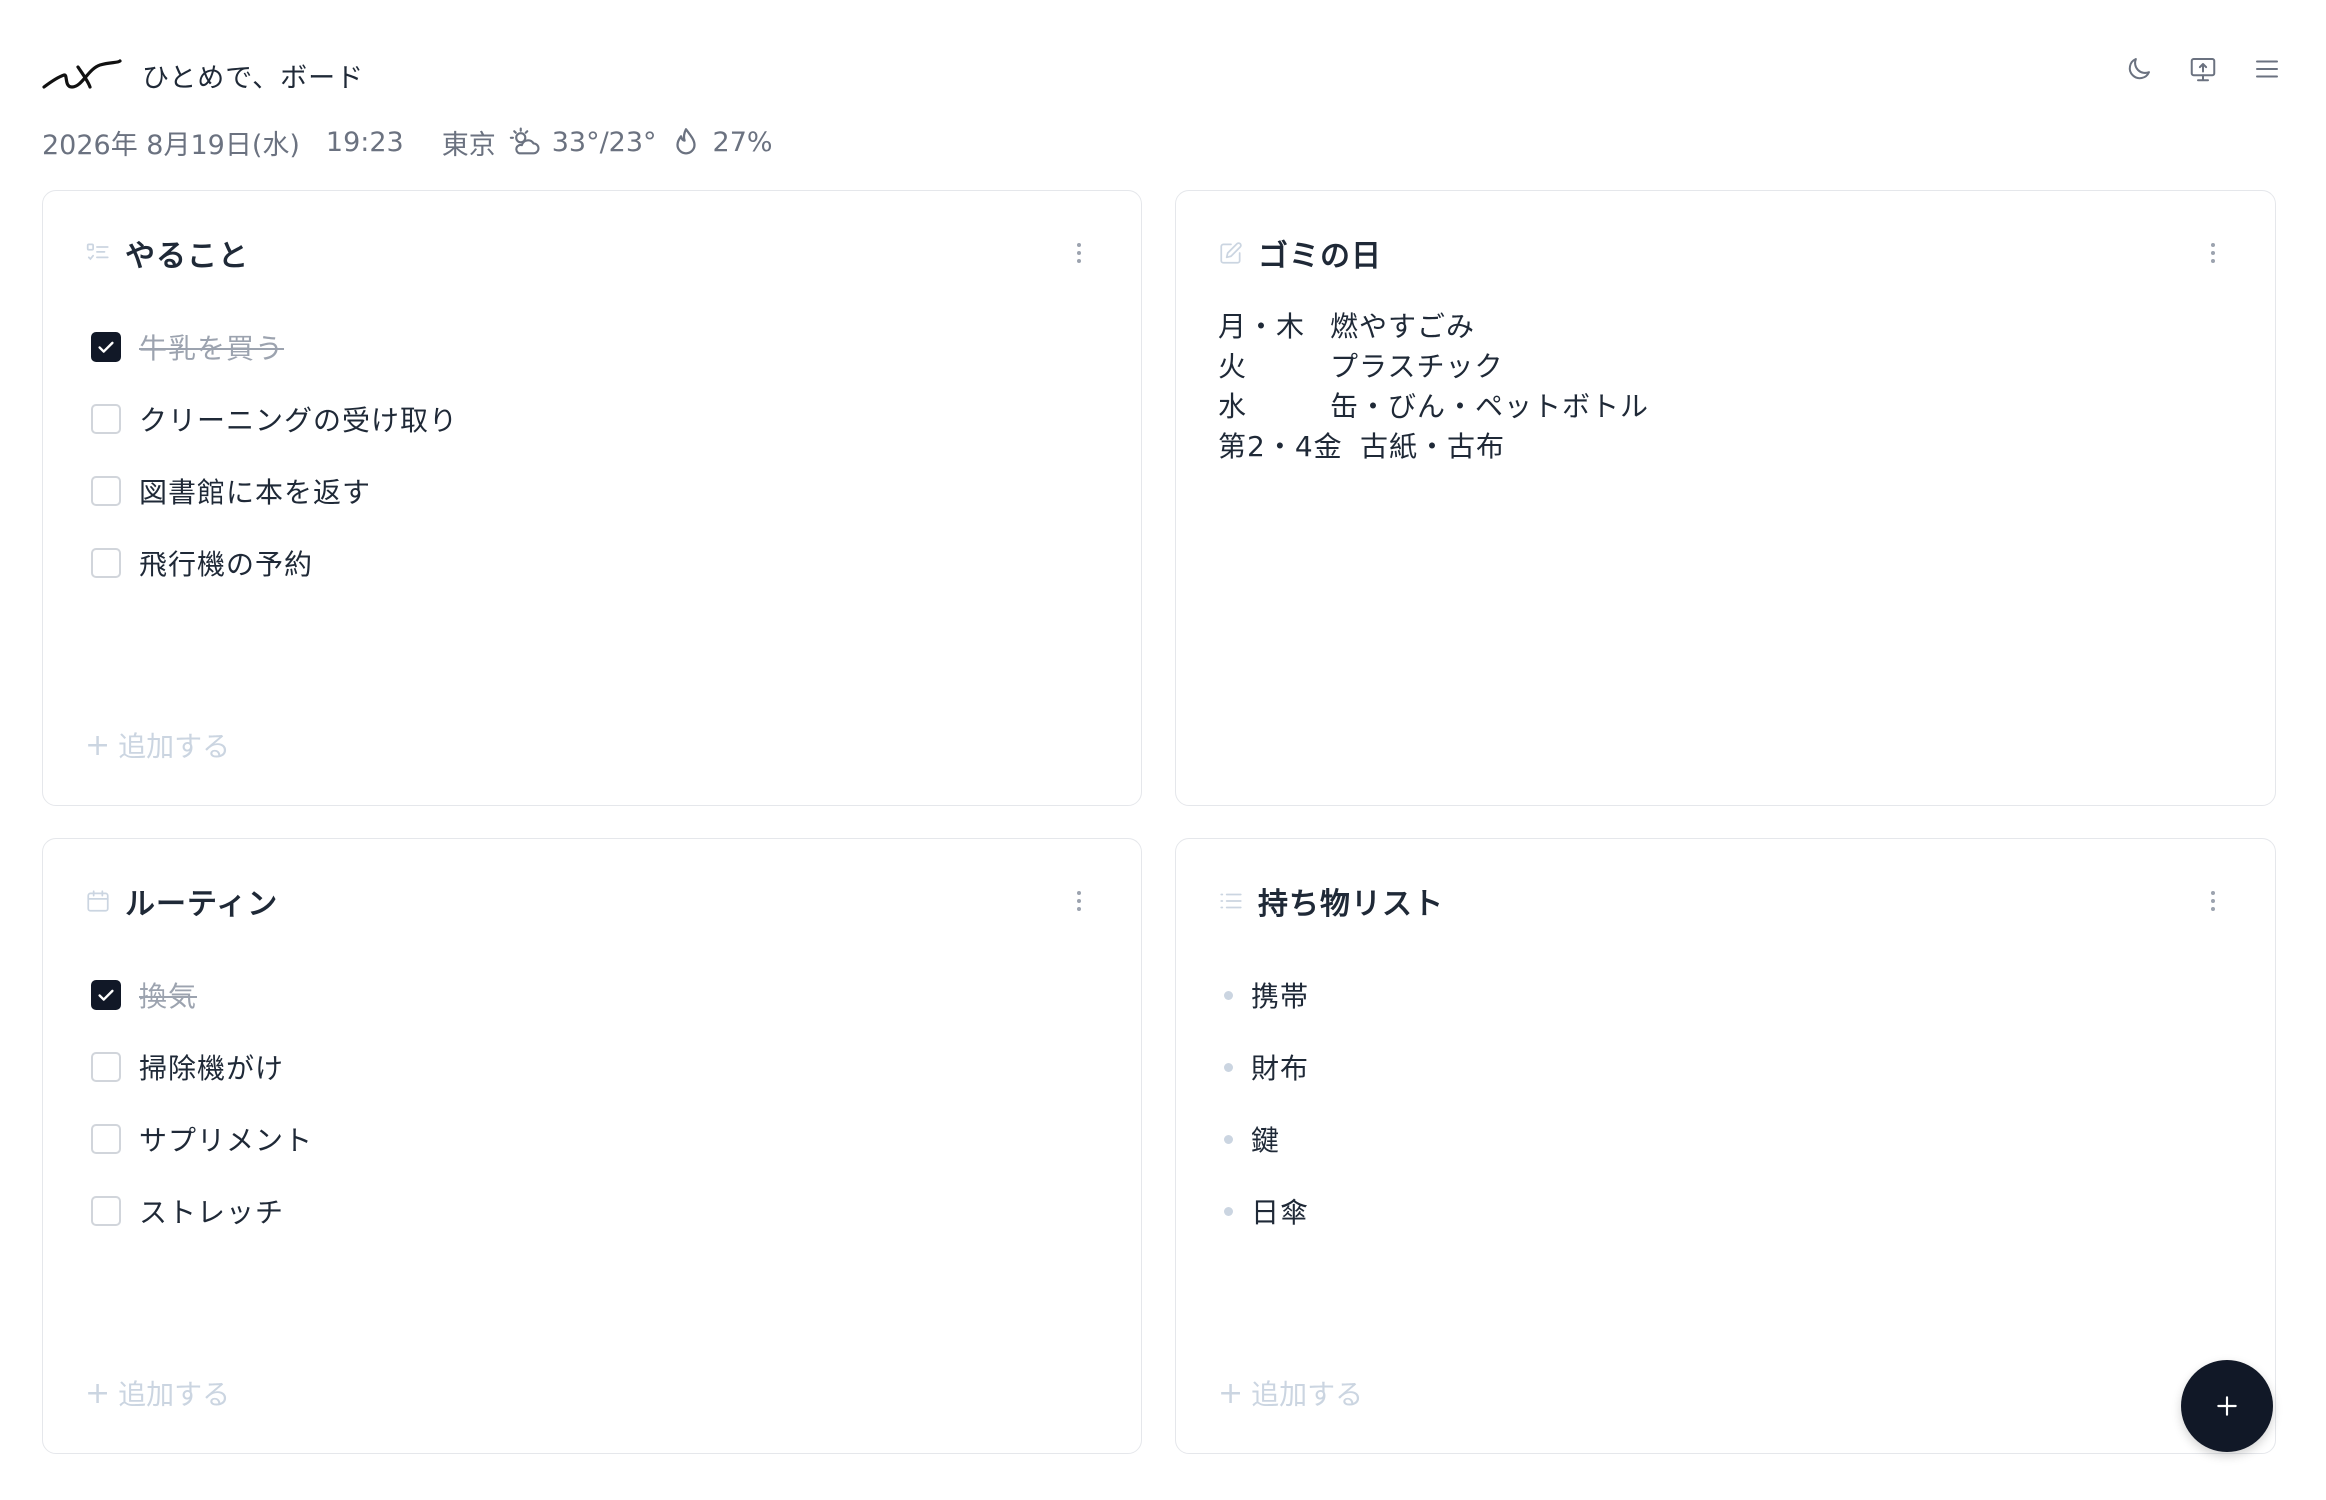  I want to click on display-upload-icon, so click(2203, 70).